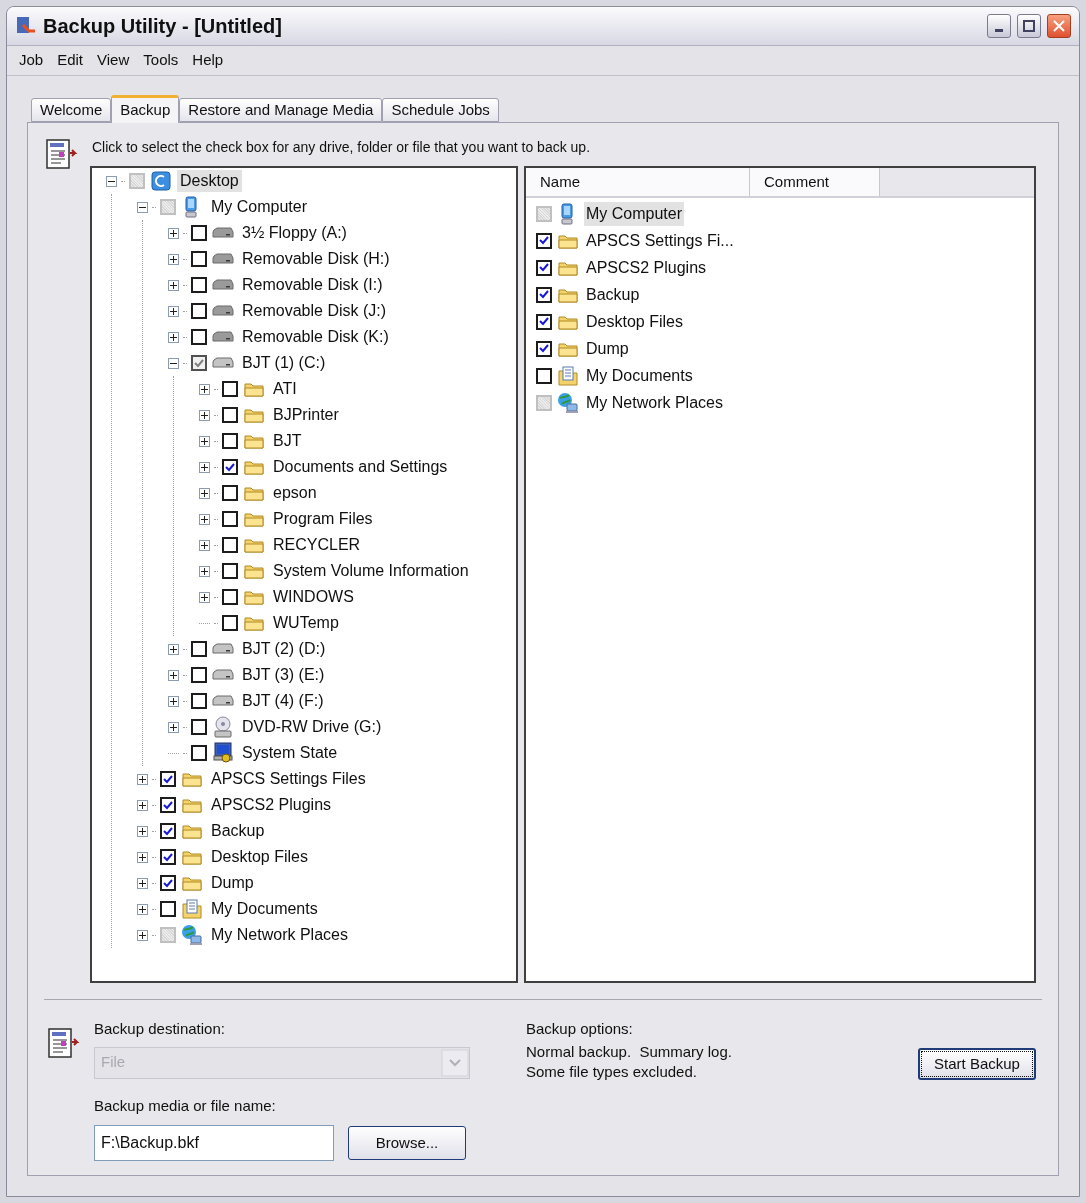  What do you see at coordinates (288, 779) in the screenshot?
I see `tree-item: APSCS Settings Files` at bounding box center [288, 779].